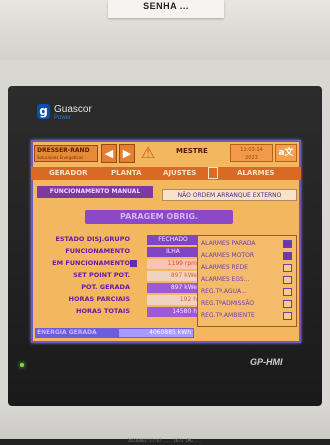 This screenshot has width=330, height=445. Describe the element at coordinates (229, 195) in the screenshot. I see `external-start-status: NÃO ORDEM ARRANQUE EXTERNO` at that location.